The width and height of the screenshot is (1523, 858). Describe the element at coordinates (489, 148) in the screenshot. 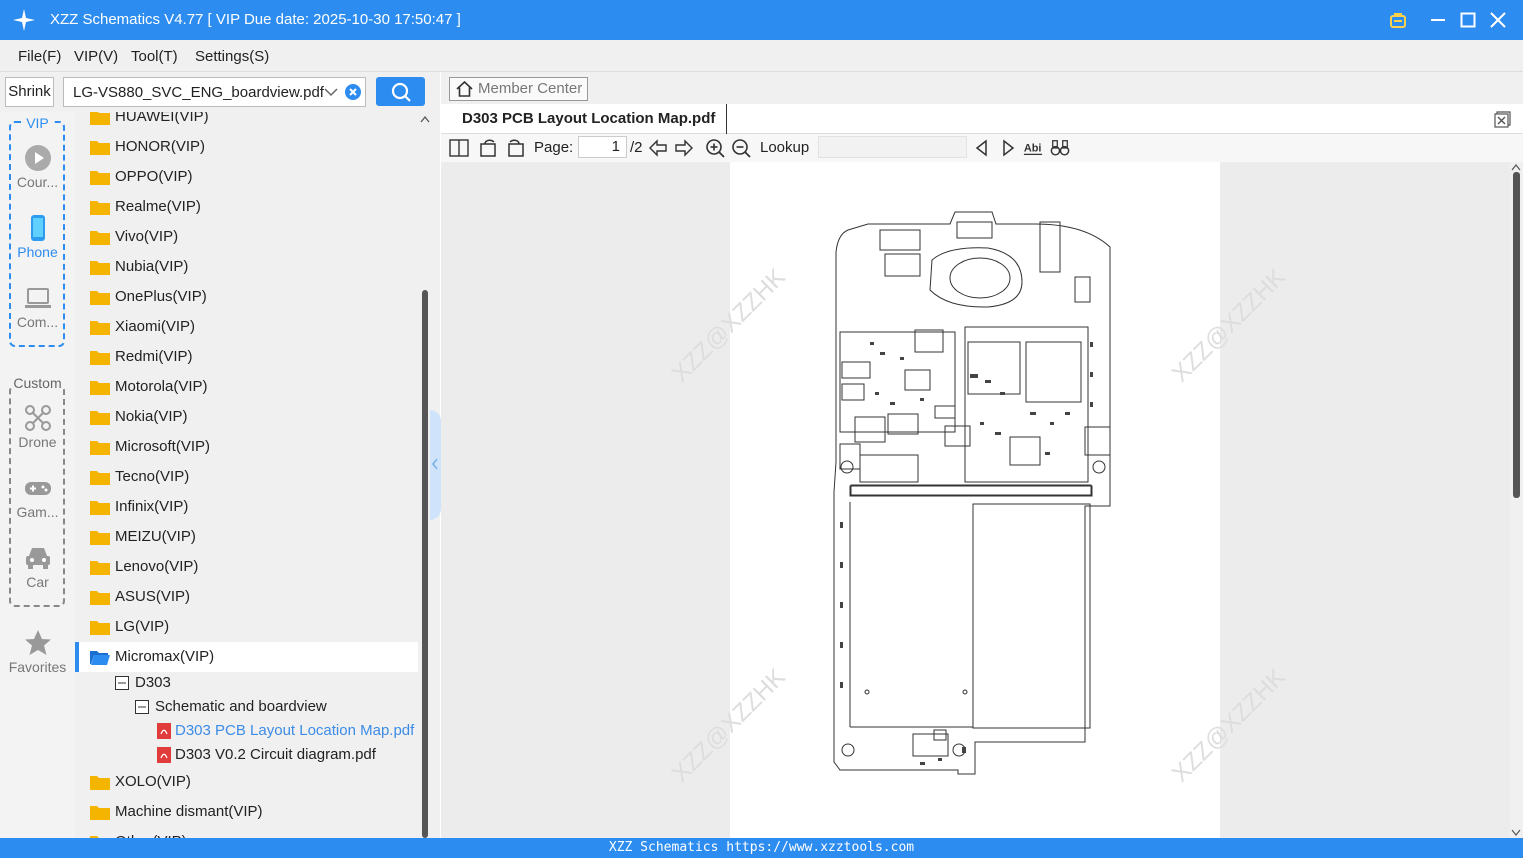

I see `rotate-left-icon` at that location.